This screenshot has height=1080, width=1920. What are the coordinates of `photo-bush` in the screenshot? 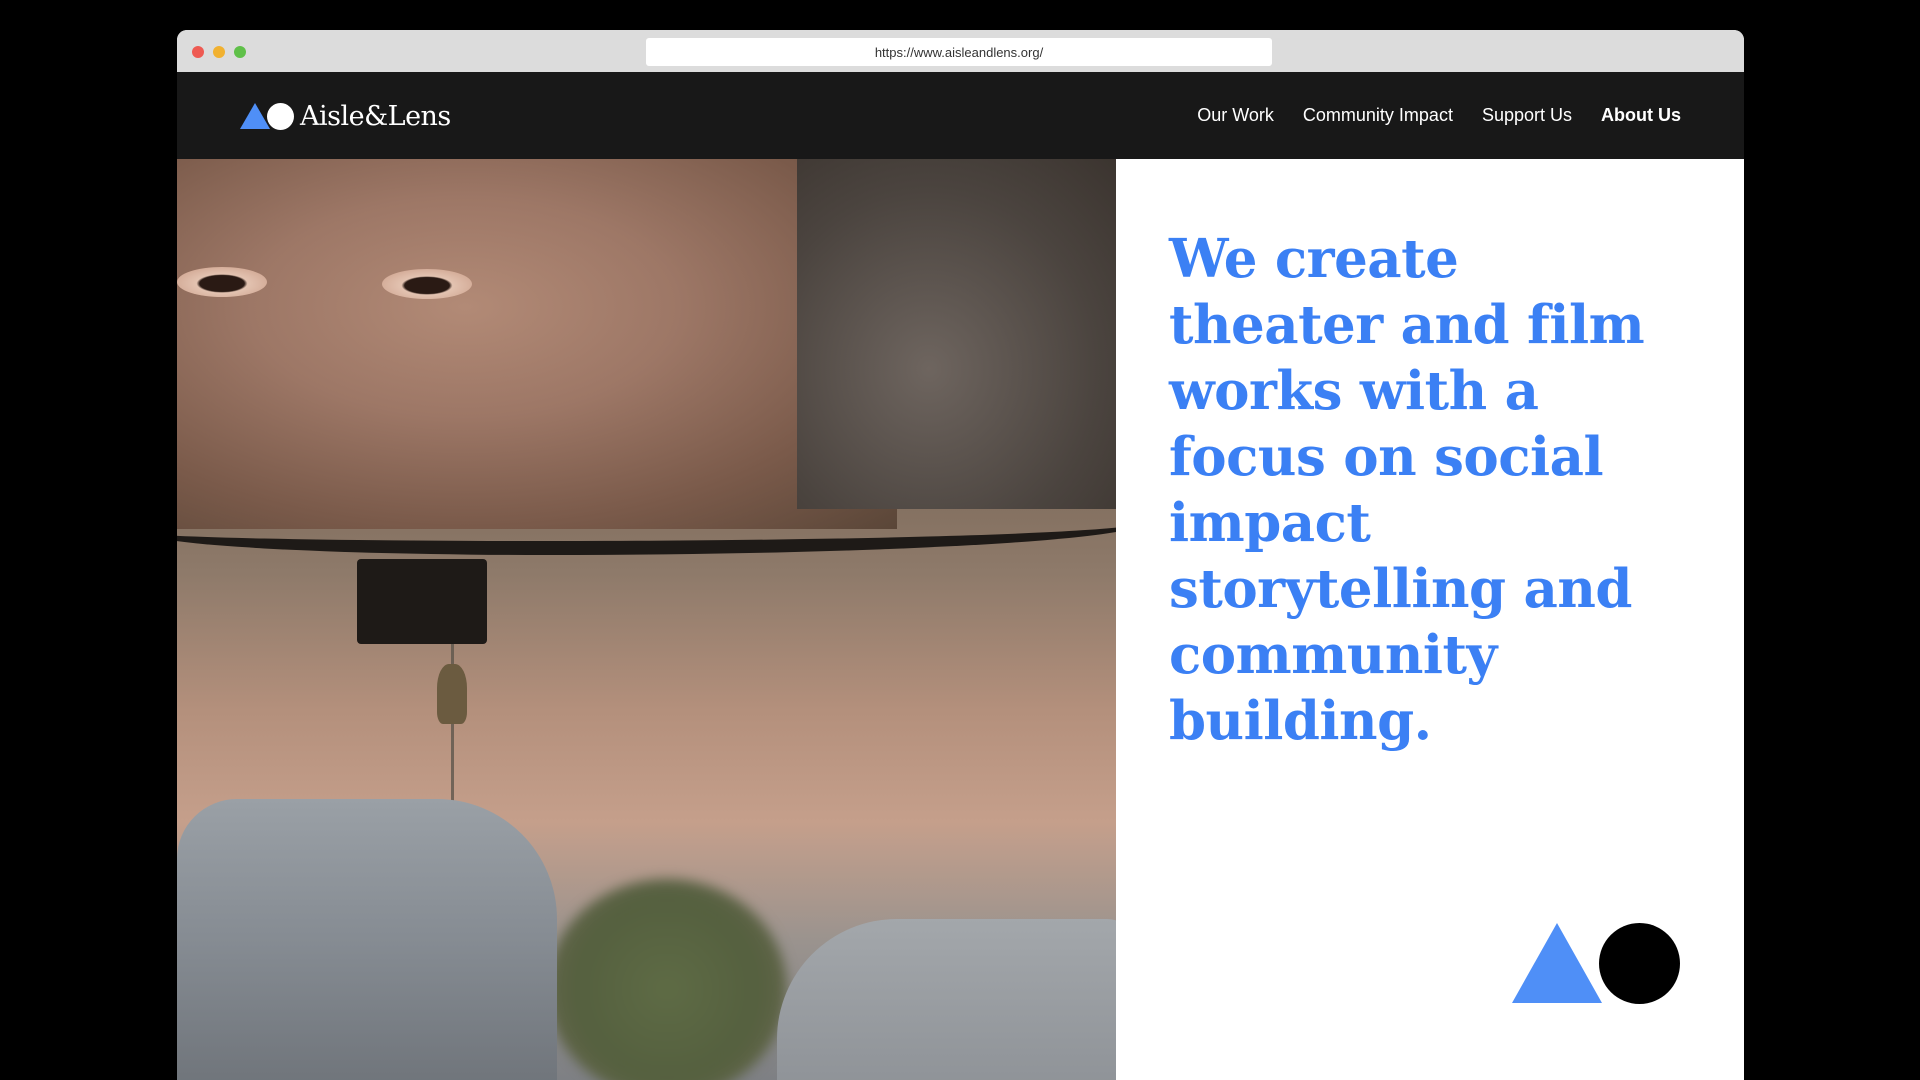 It's located at (667, 979).